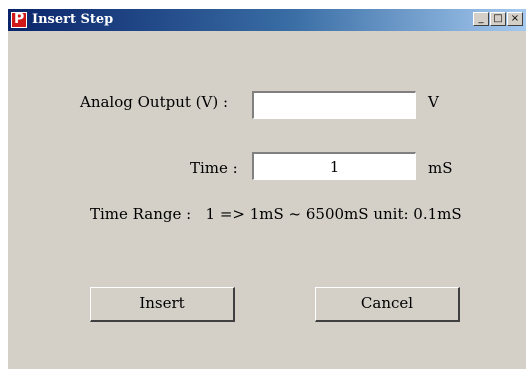 This screenshot has width=526, height=369. Describe the element at coordinates (154, 102) in the screenshot. I see `analog-output-label: Analog Output (V) :` at that location.